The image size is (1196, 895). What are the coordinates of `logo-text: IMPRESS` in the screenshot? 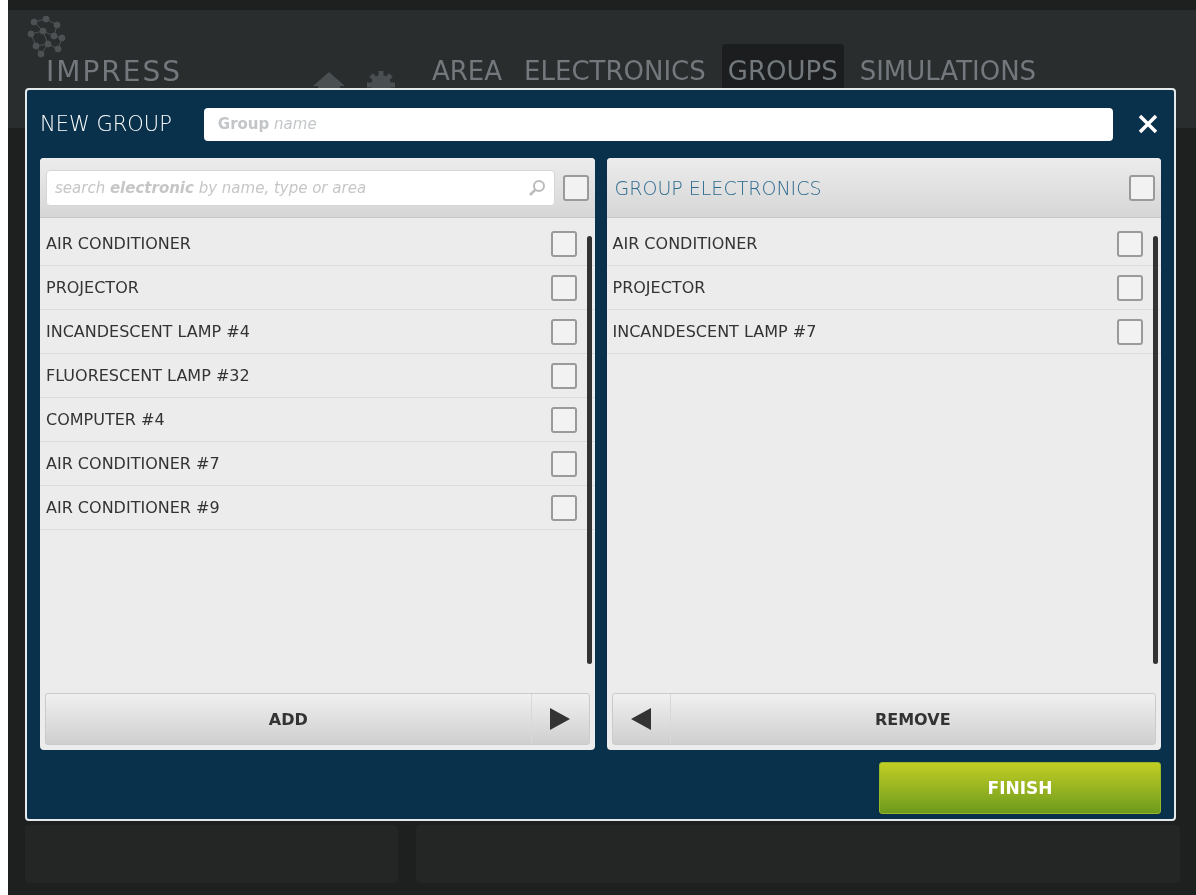 It's located at (114, 72).